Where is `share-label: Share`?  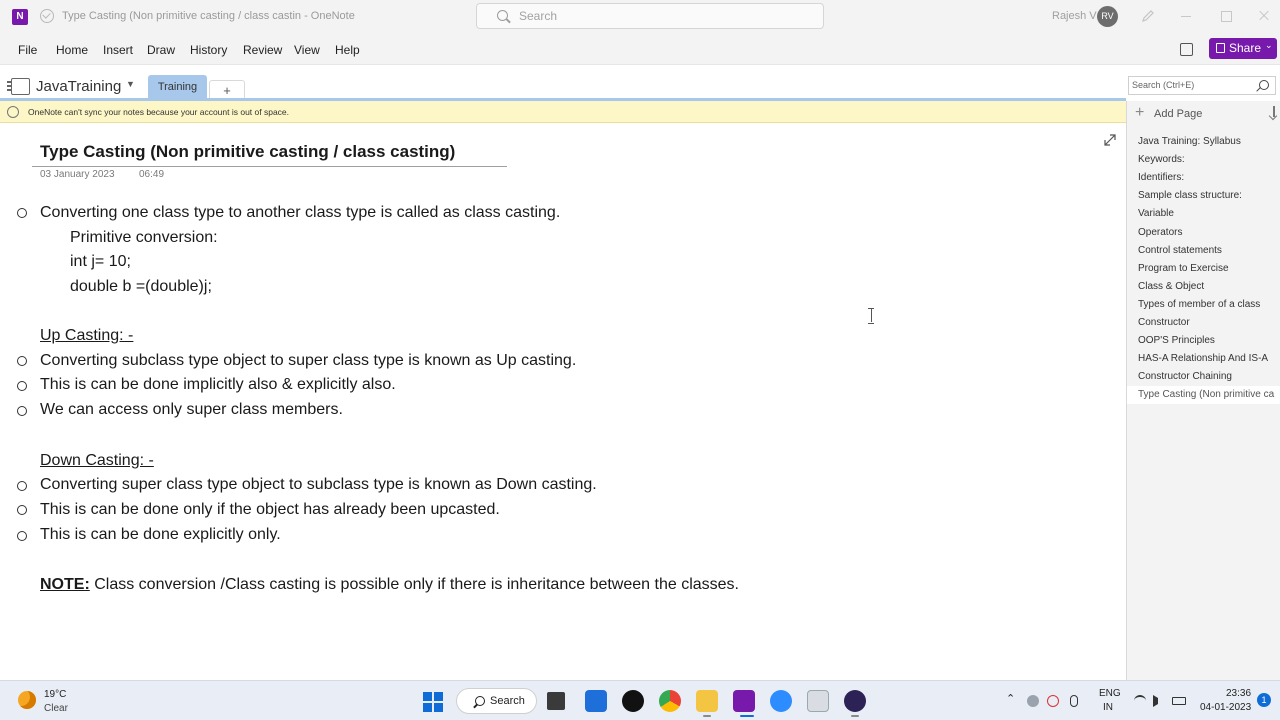 share-label: Share is located at coordinates (1245, 48).